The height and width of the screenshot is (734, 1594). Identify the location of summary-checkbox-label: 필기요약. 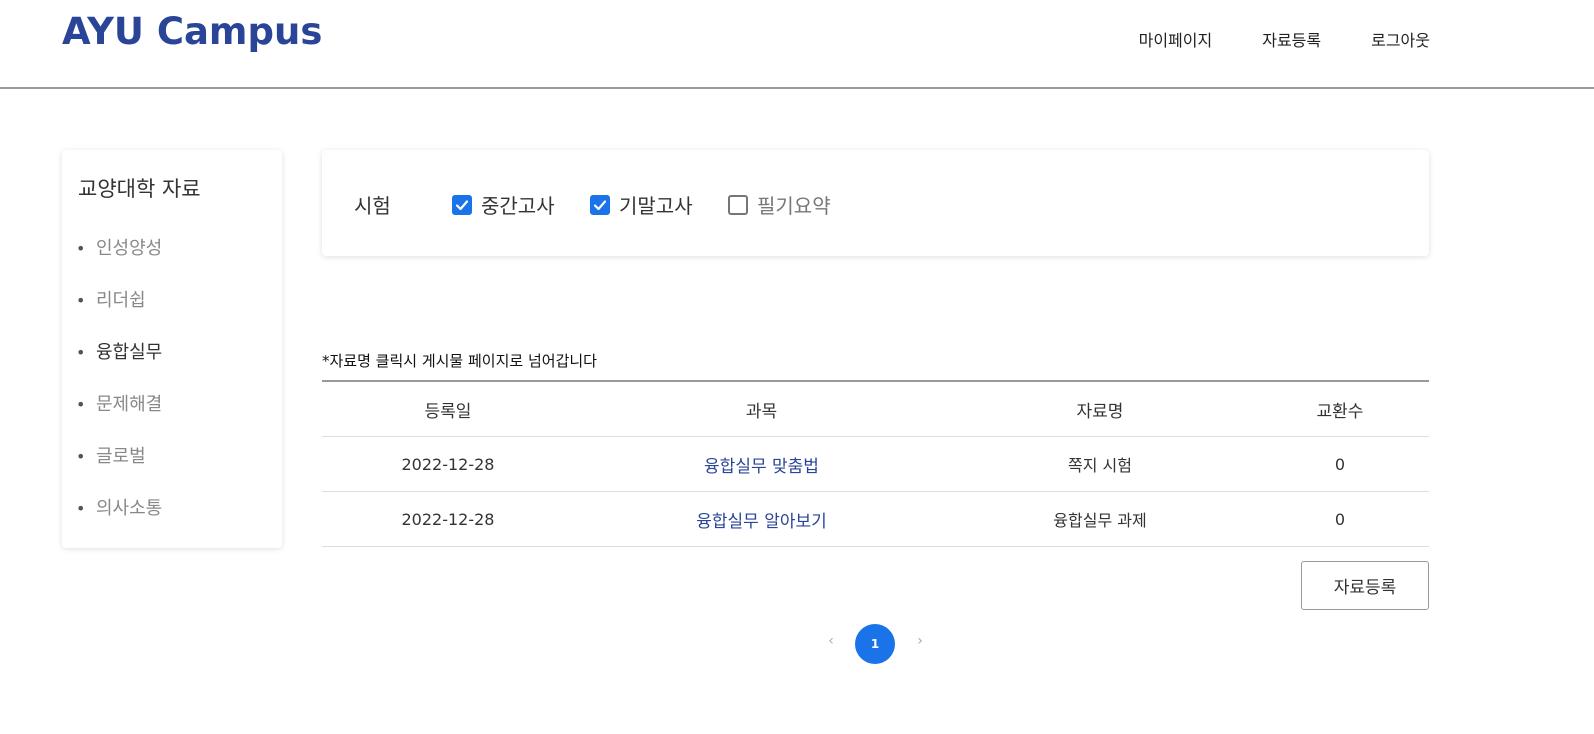
(794, 206).